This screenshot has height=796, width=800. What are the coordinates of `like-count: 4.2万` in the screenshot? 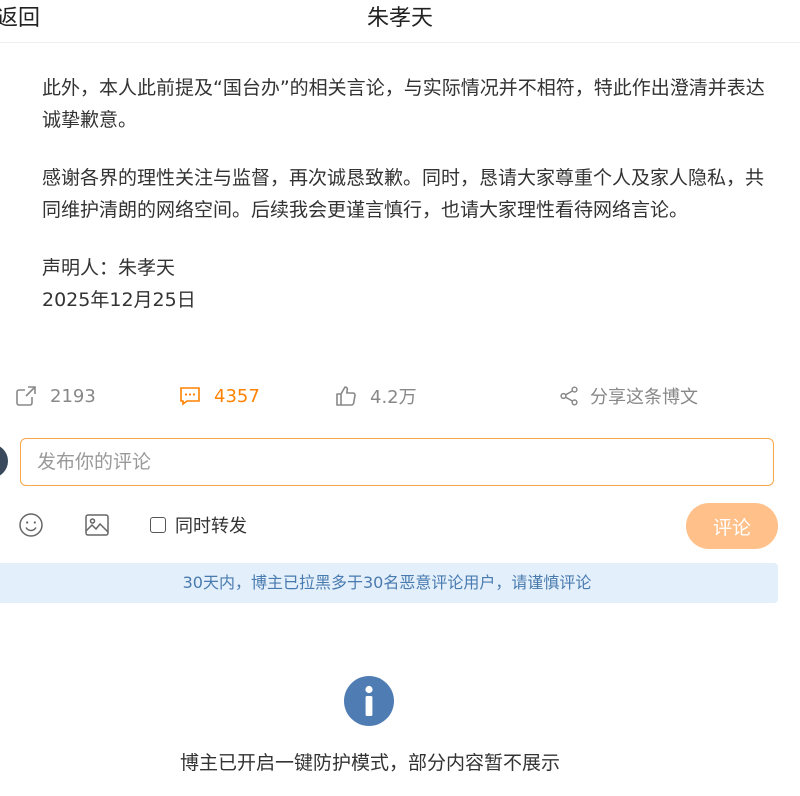 It's located at (393, 397).